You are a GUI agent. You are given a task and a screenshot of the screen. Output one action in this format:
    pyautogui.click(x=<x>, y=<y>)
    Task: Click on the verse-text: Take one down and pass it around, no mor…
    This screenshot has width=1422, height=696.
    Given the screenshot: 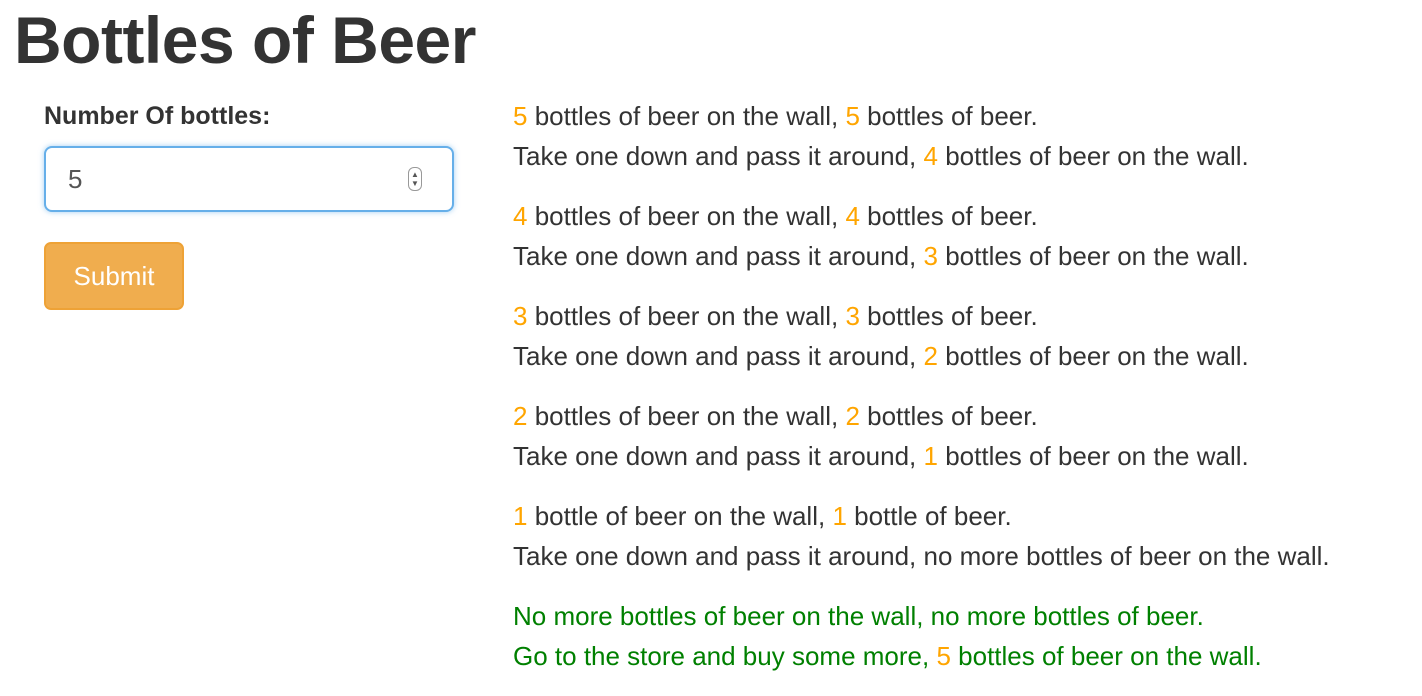 What is the action you would take?
    pyautogui.click(x=921, y=556)
    